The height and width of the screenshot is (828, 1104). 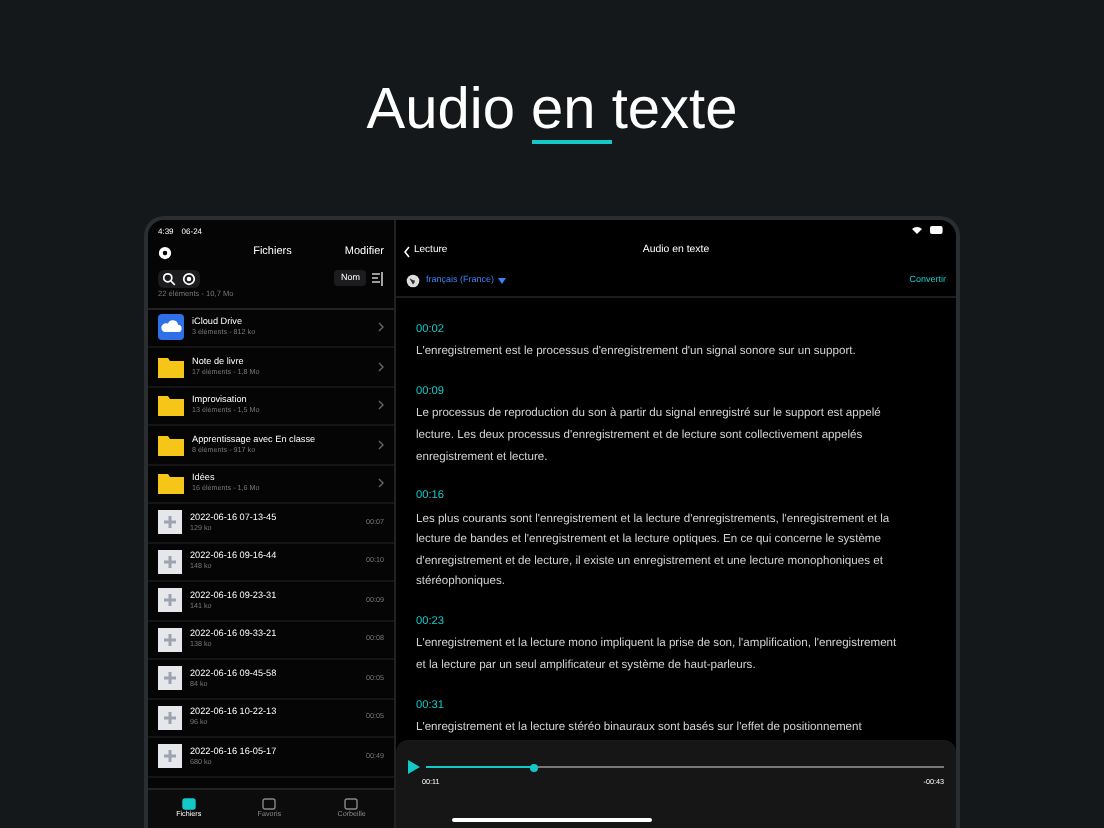 What do you see at coordinates (189, 278) in the screenshot?
I see `record-icon` at bounding box center [189, 278].